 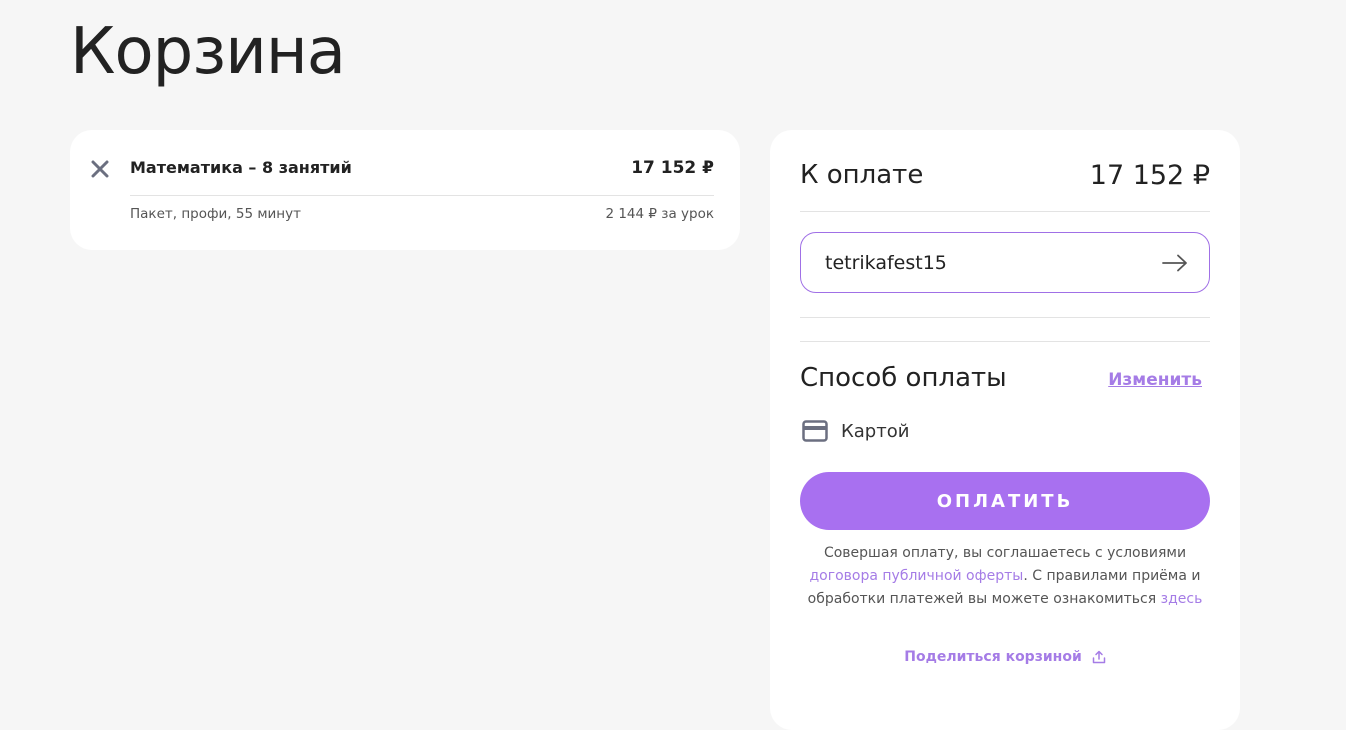 I want to click on remove-item-button, so click(x=100, y=169).